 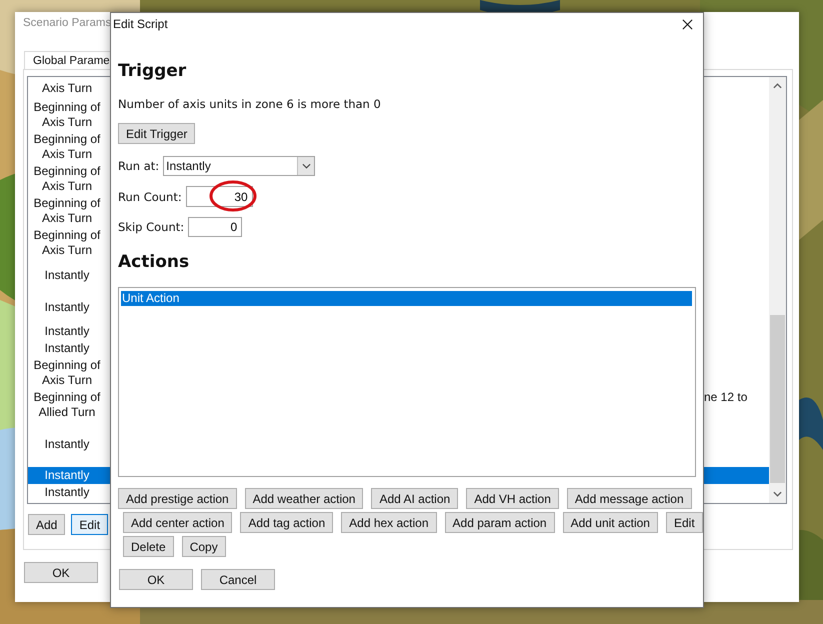 I want to click on action-button: Add hex action, so click(x=389, y=522).